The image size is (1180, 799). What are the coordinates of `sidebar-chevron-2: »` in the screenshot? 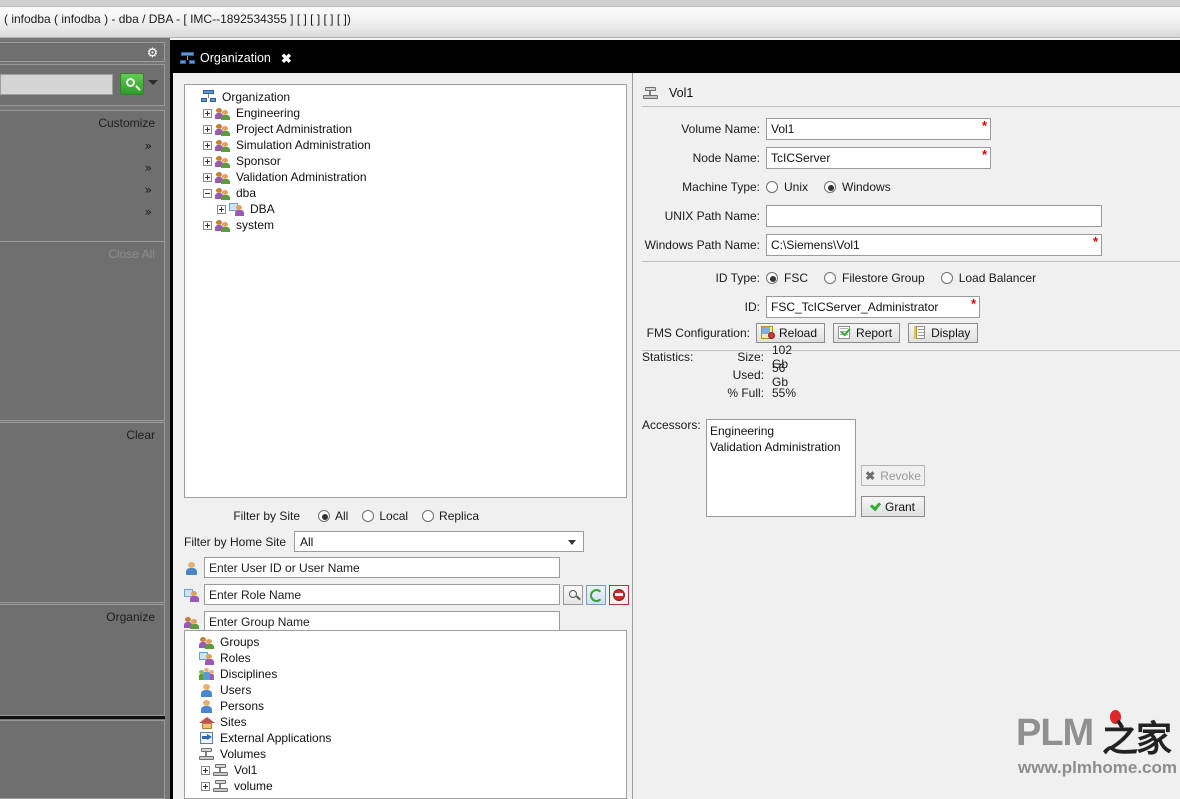 It's located at (148, 168).